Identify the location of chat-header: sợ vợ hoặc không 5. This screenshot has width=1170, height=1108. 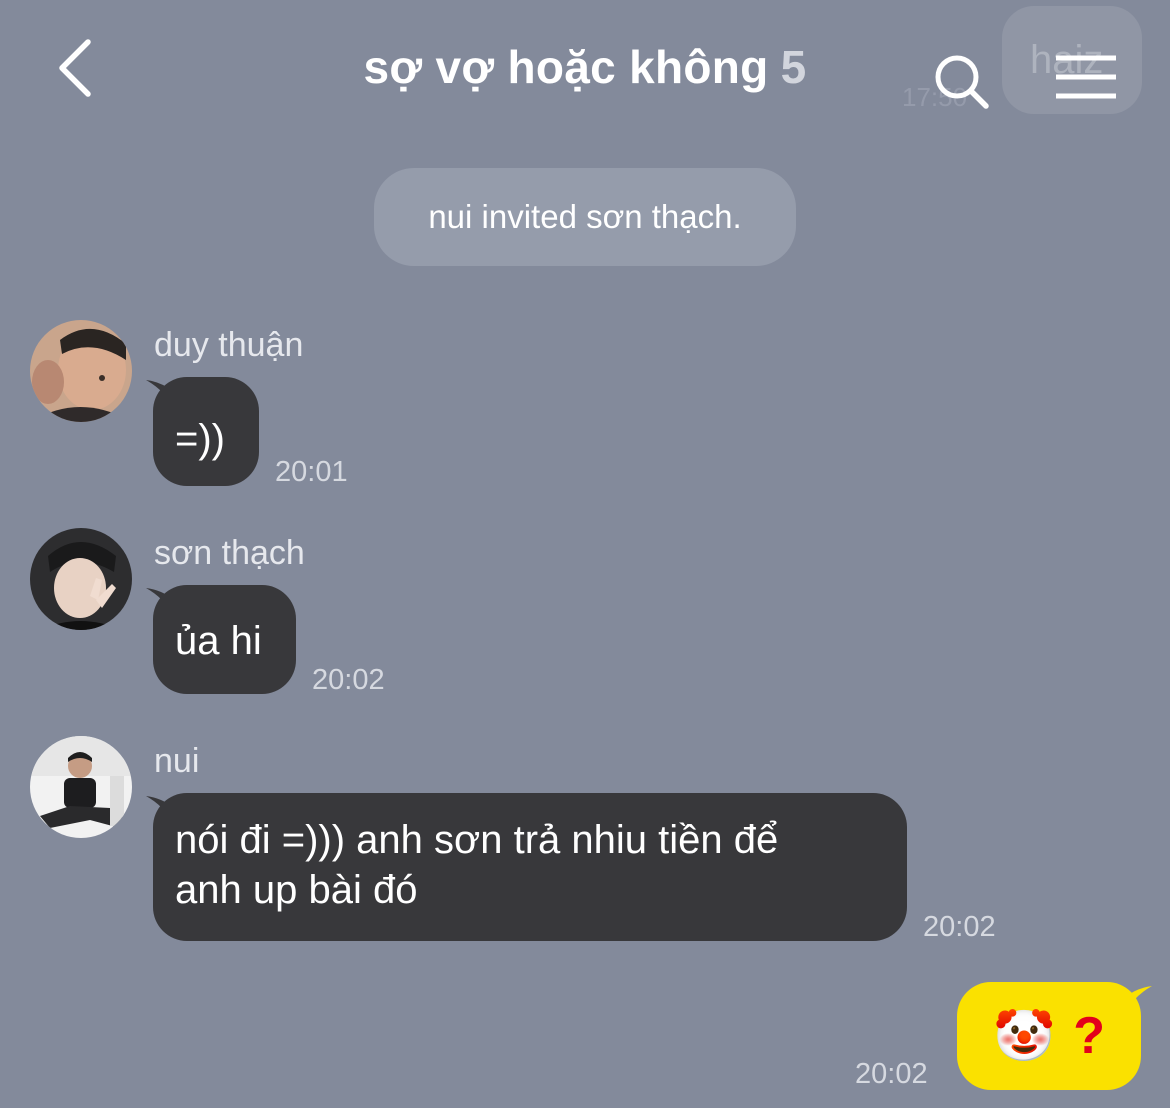
(585, 70).